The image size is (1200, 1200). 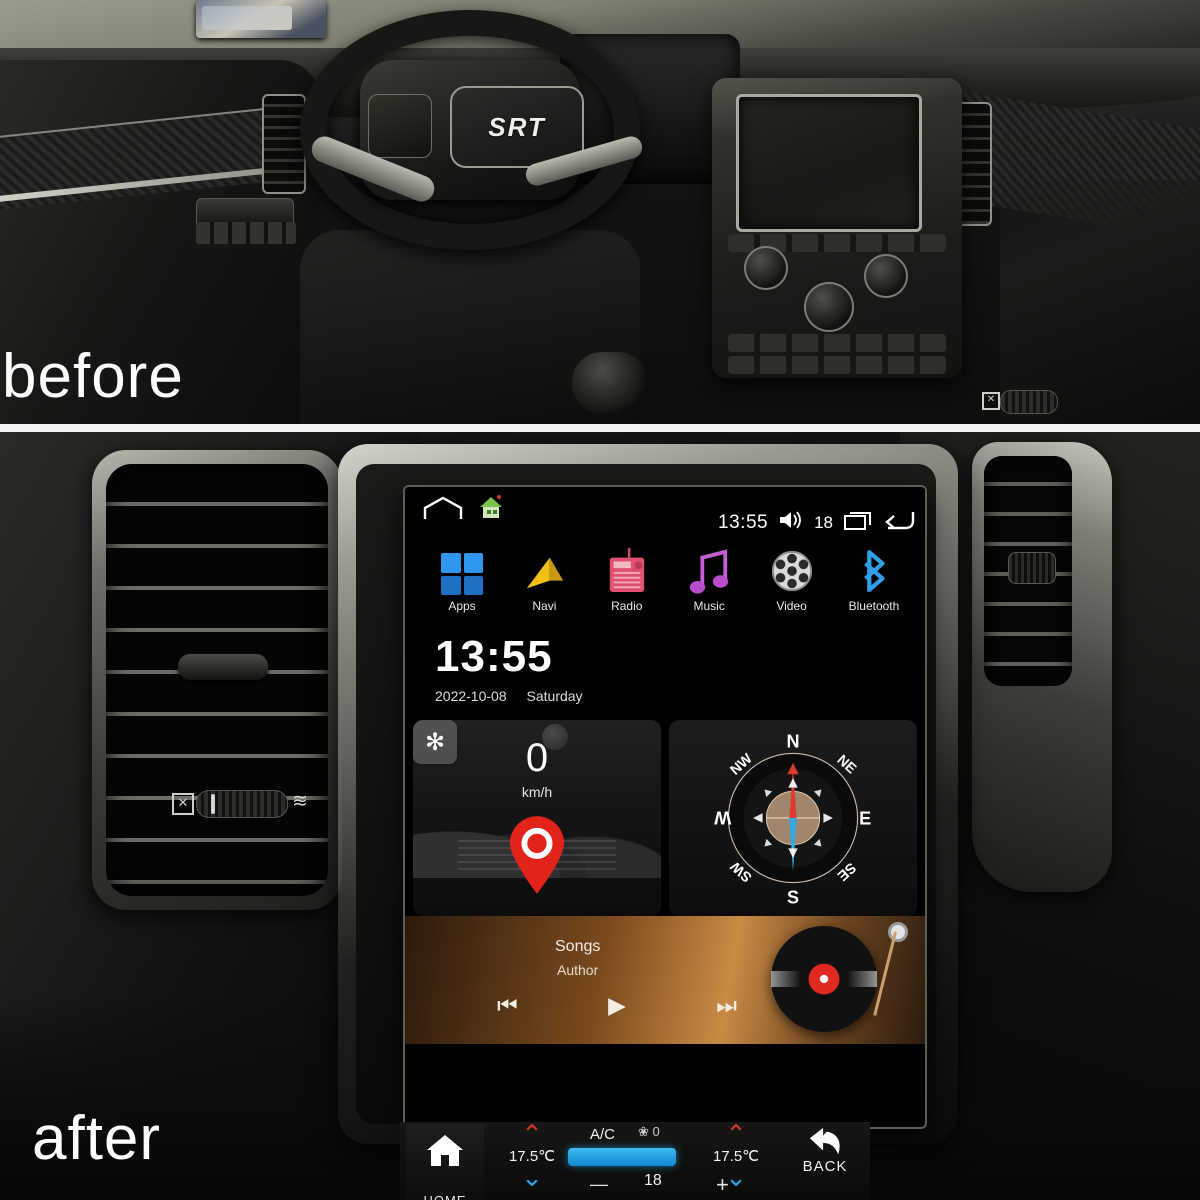 I want to click on navigation-arrow-icon, so click(x=544, y=570).